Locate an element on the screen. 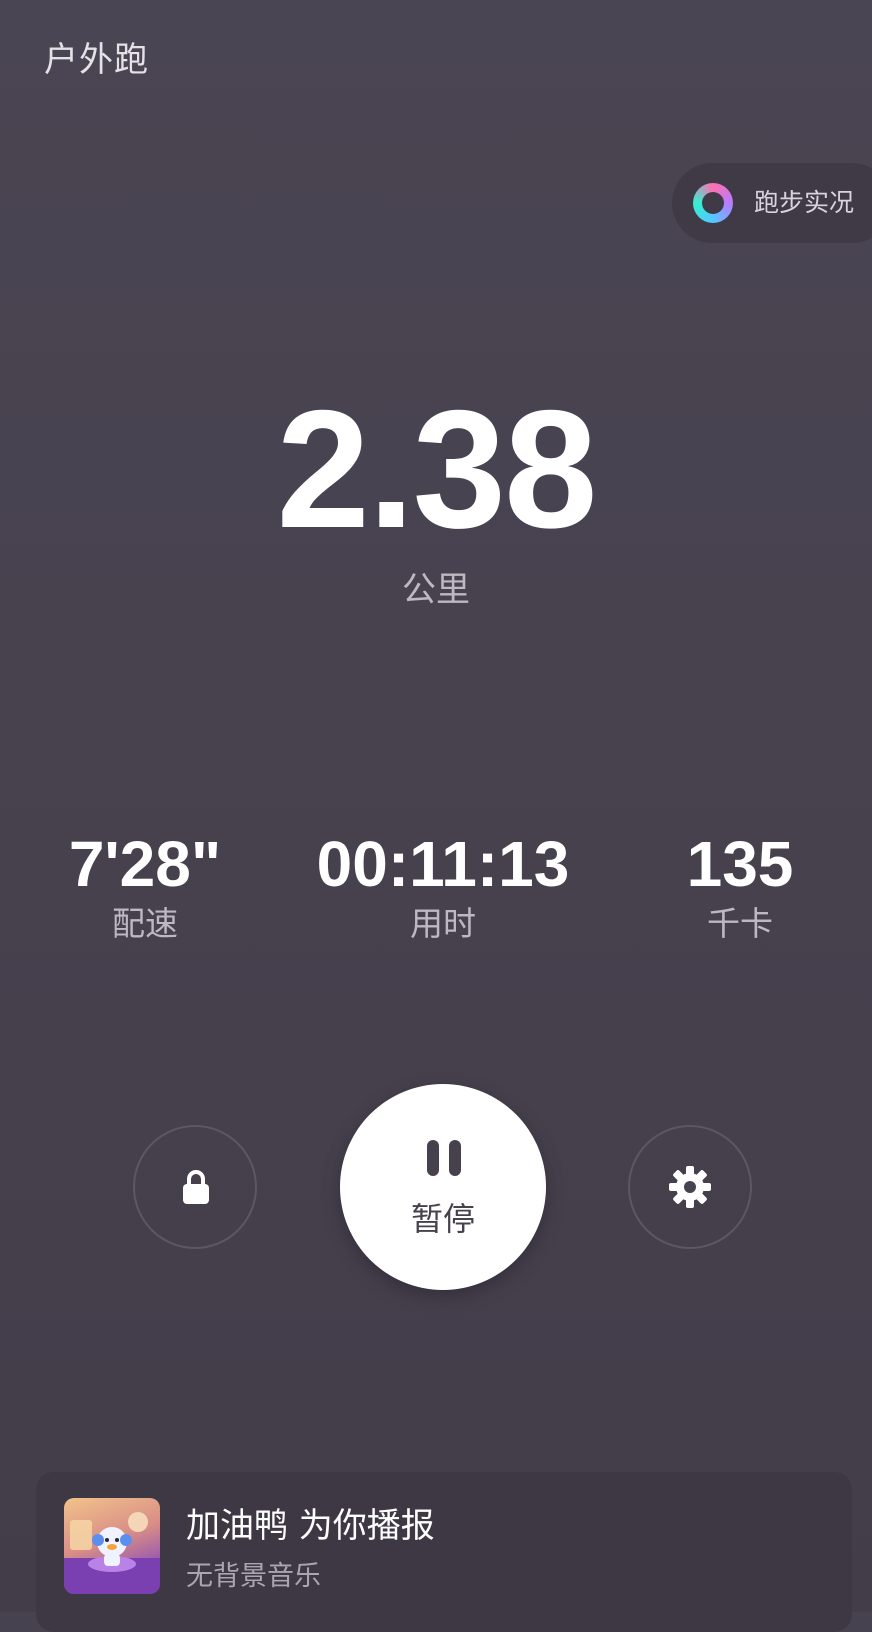 This screenshot has height=1632, width=872. pace-stat: 7'28" 配速 is located at coordinates (147, 887).